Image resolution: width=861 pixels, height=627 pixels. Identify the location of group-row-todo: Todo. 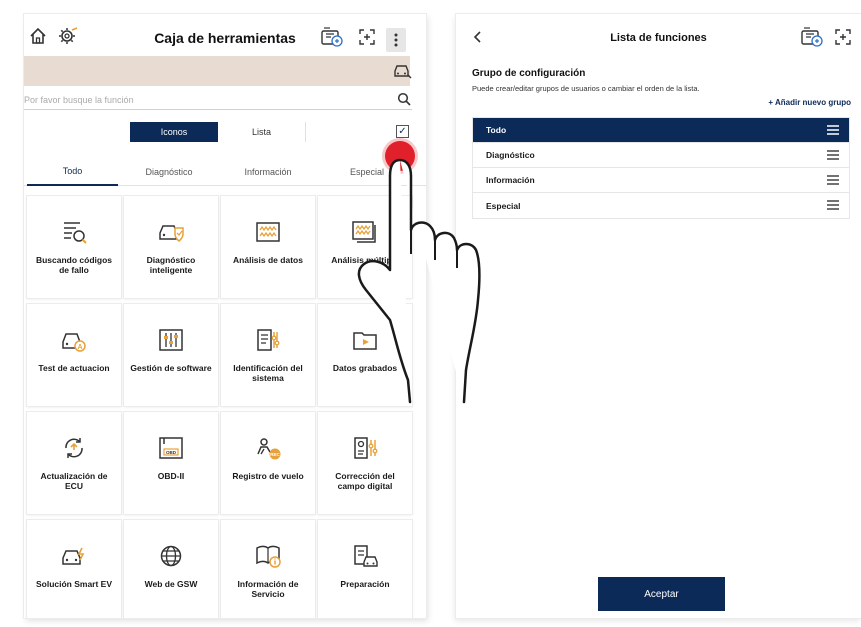
(661, 130).